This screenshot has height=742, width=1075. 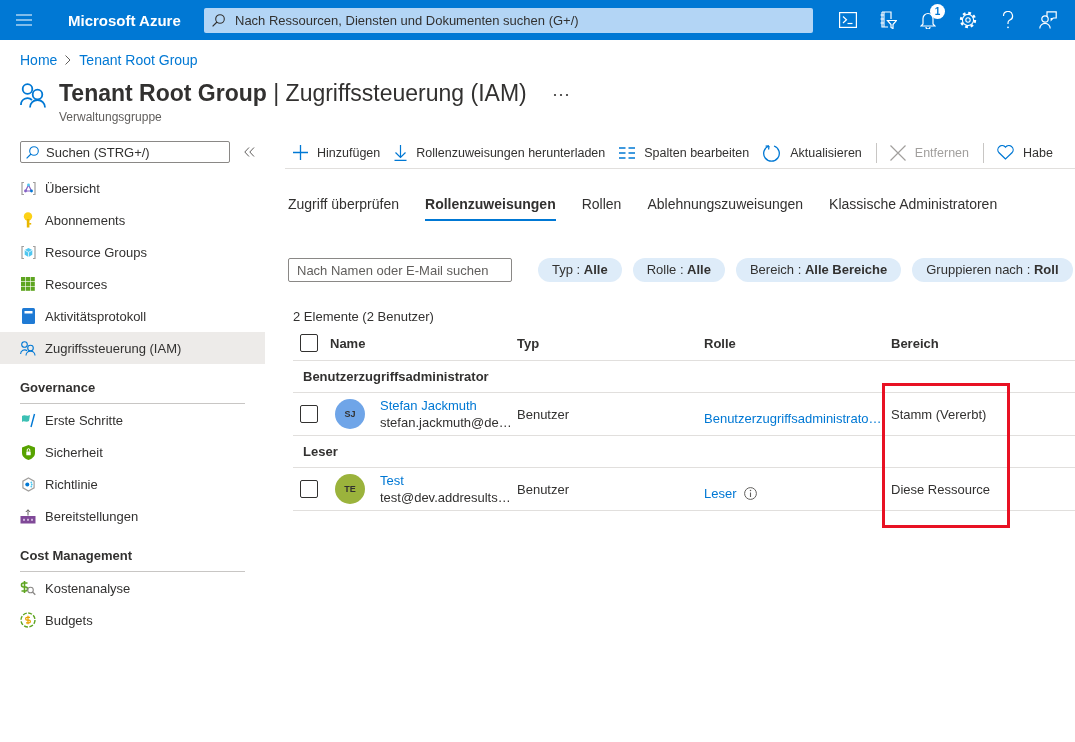 What do you see at coordinates (601, 208) in the screenshot?
I see `tab: Rollen` at bounding box center [601, 208].